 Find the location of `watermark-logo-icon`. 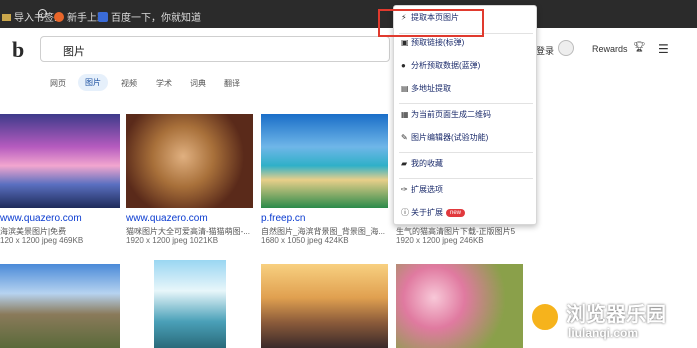

watermark-logo-icon is located at coordinates (545, 317).